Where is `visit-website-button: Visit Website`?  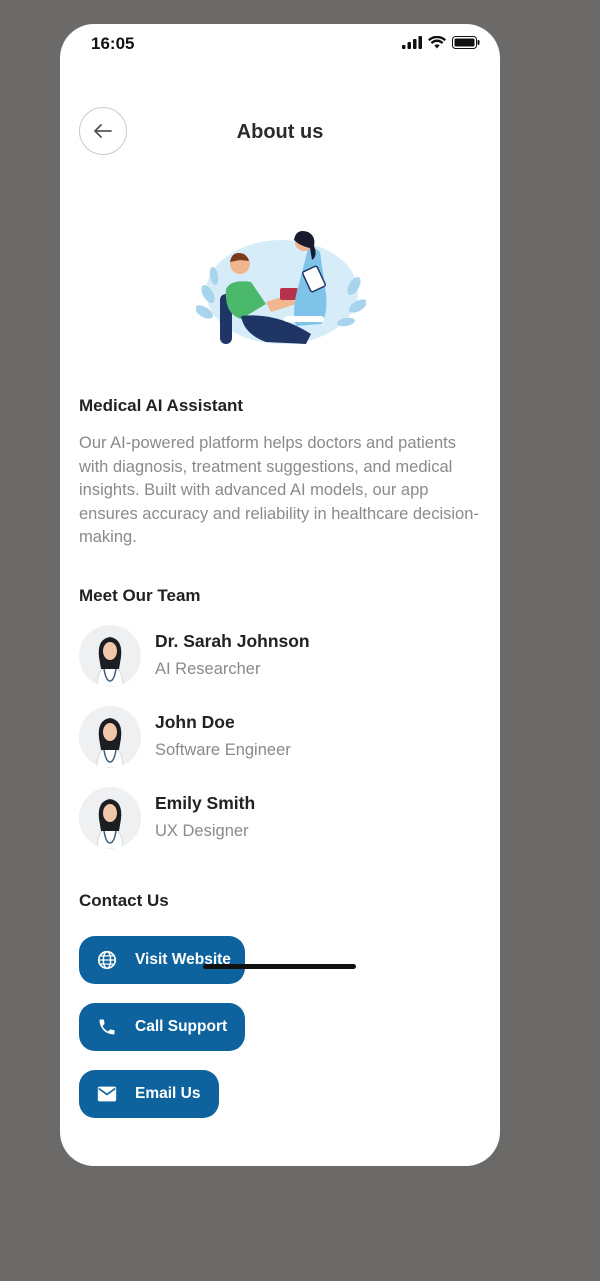 visit-website-button: Visit Website is located at coordinates (162, 960).